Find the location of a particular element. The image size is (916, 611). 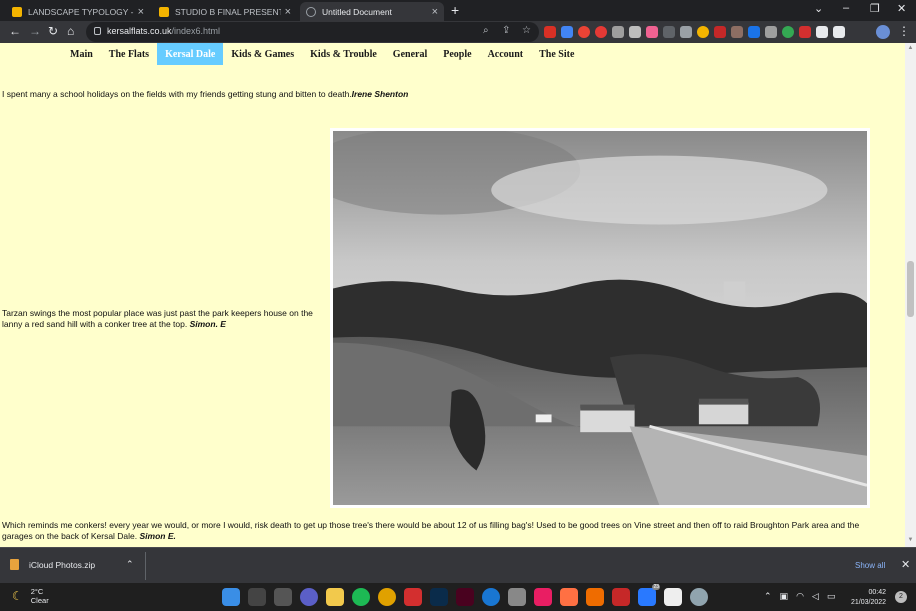

tab-untitled-document: Untitled Document × is located at coordinates (372, 11).